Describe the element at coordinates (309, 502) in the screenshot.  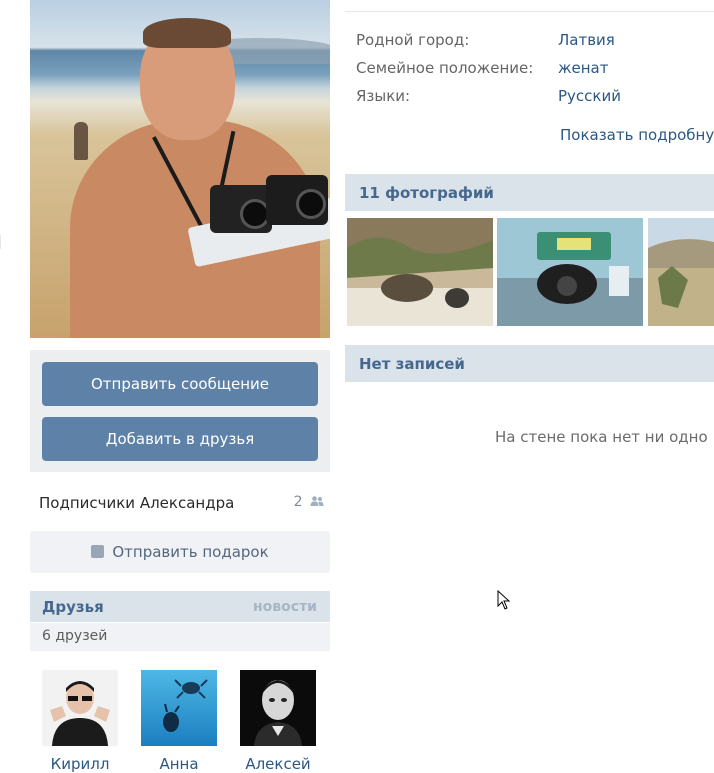
I see `followers-count: 2` at that location.